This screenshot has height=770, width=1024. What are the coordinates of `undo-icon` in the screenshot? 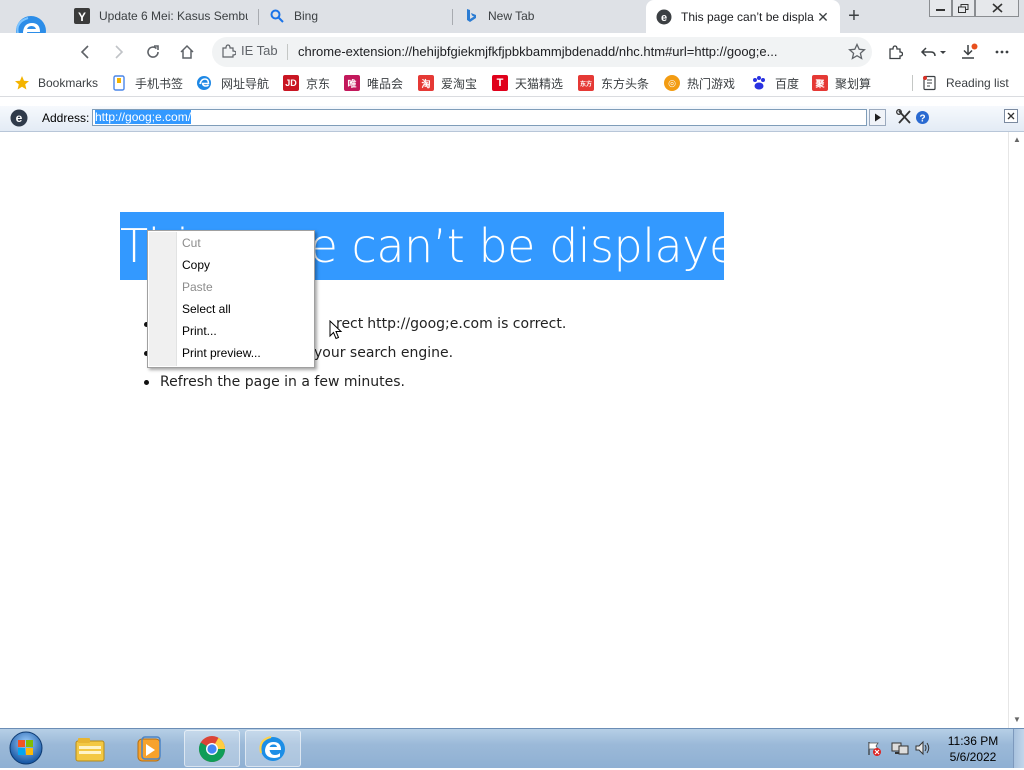 It's located at (933, 52).